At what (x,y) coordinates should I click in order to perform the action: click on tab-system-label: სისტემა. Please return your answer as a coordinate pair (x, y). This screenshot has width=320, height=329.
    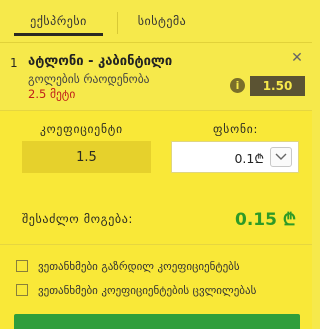
    Looking at the image, I should click on (162, 21).